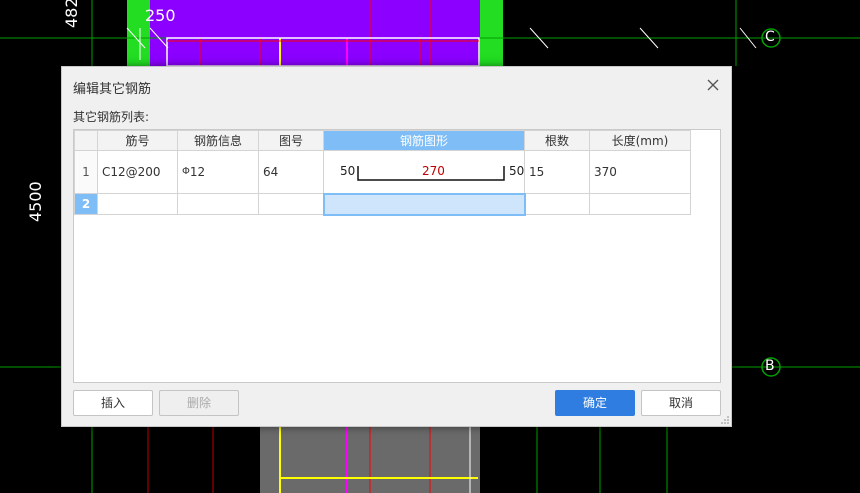 The image size is (860, 493). What do you see at coordinates (713, 85) in the screenshot?
I see `close-icon` at bounding box center [713, 85].